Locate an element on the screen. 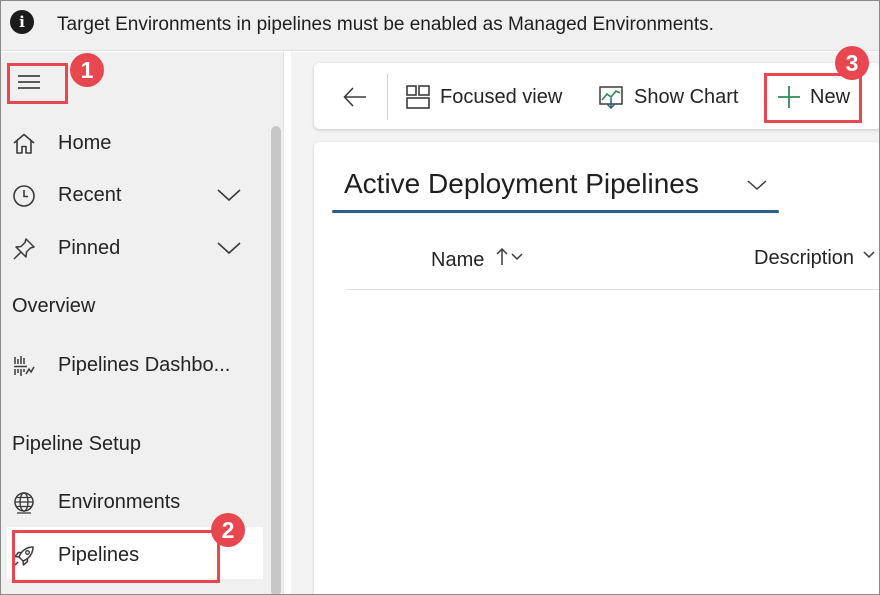 The width and height of the screenshot is (880, 595). focused-view-label: Focused view is located at coordinates (501, 97).